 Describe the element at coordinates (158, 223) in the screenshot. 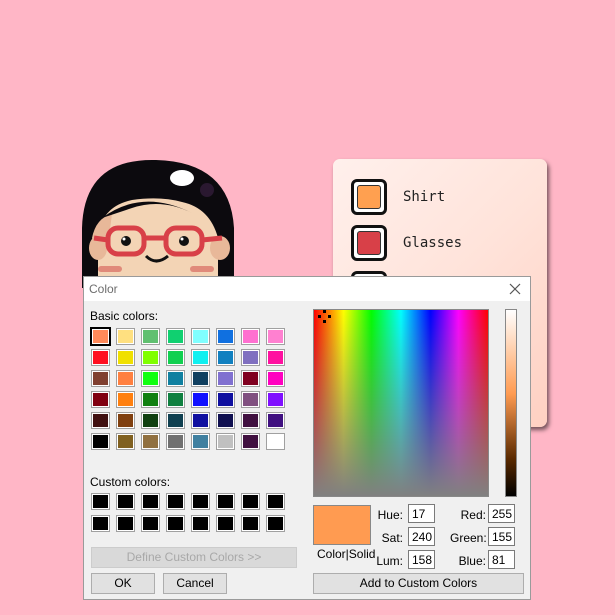

I see `avatar-character` at that location.